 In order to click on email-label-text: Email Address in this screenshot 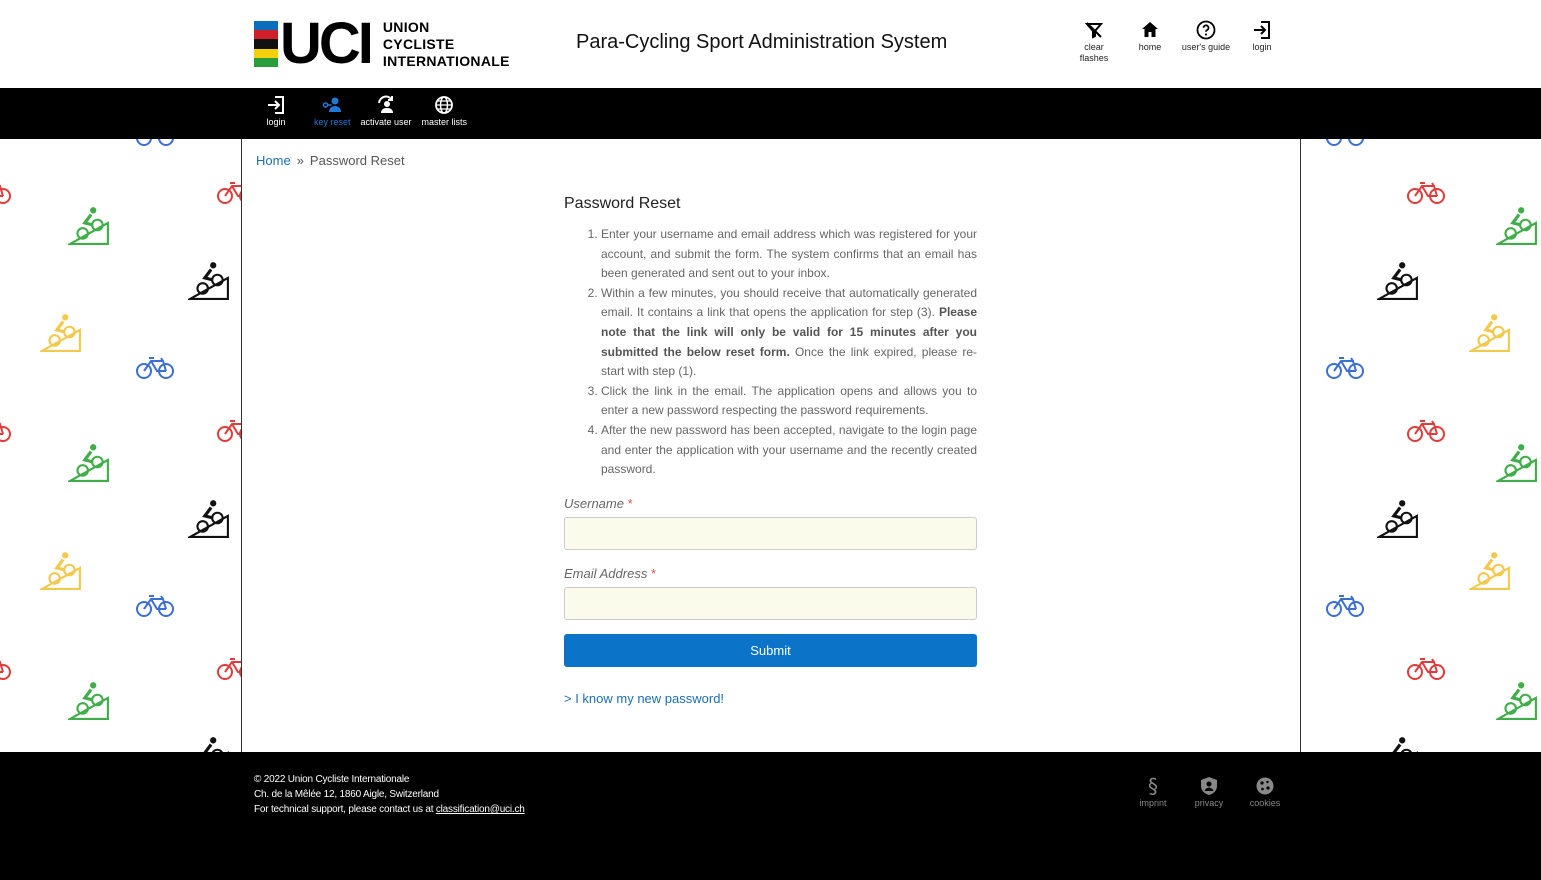, I will do `click(606, 573)`.